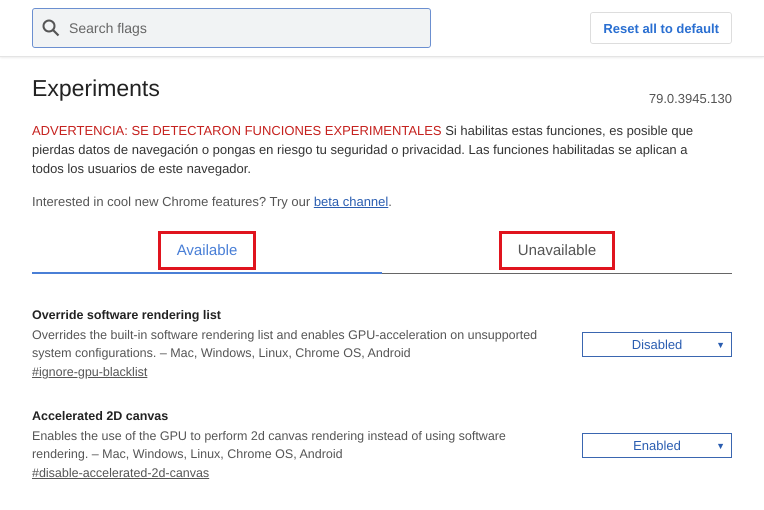 The width and height of the screenshot is (764, 510). What do you see at coordinates (121, 473) in the screenshot?
I see `flag-link: #disable-accelerated-2d-canvas` at bounding box center [121, 473].